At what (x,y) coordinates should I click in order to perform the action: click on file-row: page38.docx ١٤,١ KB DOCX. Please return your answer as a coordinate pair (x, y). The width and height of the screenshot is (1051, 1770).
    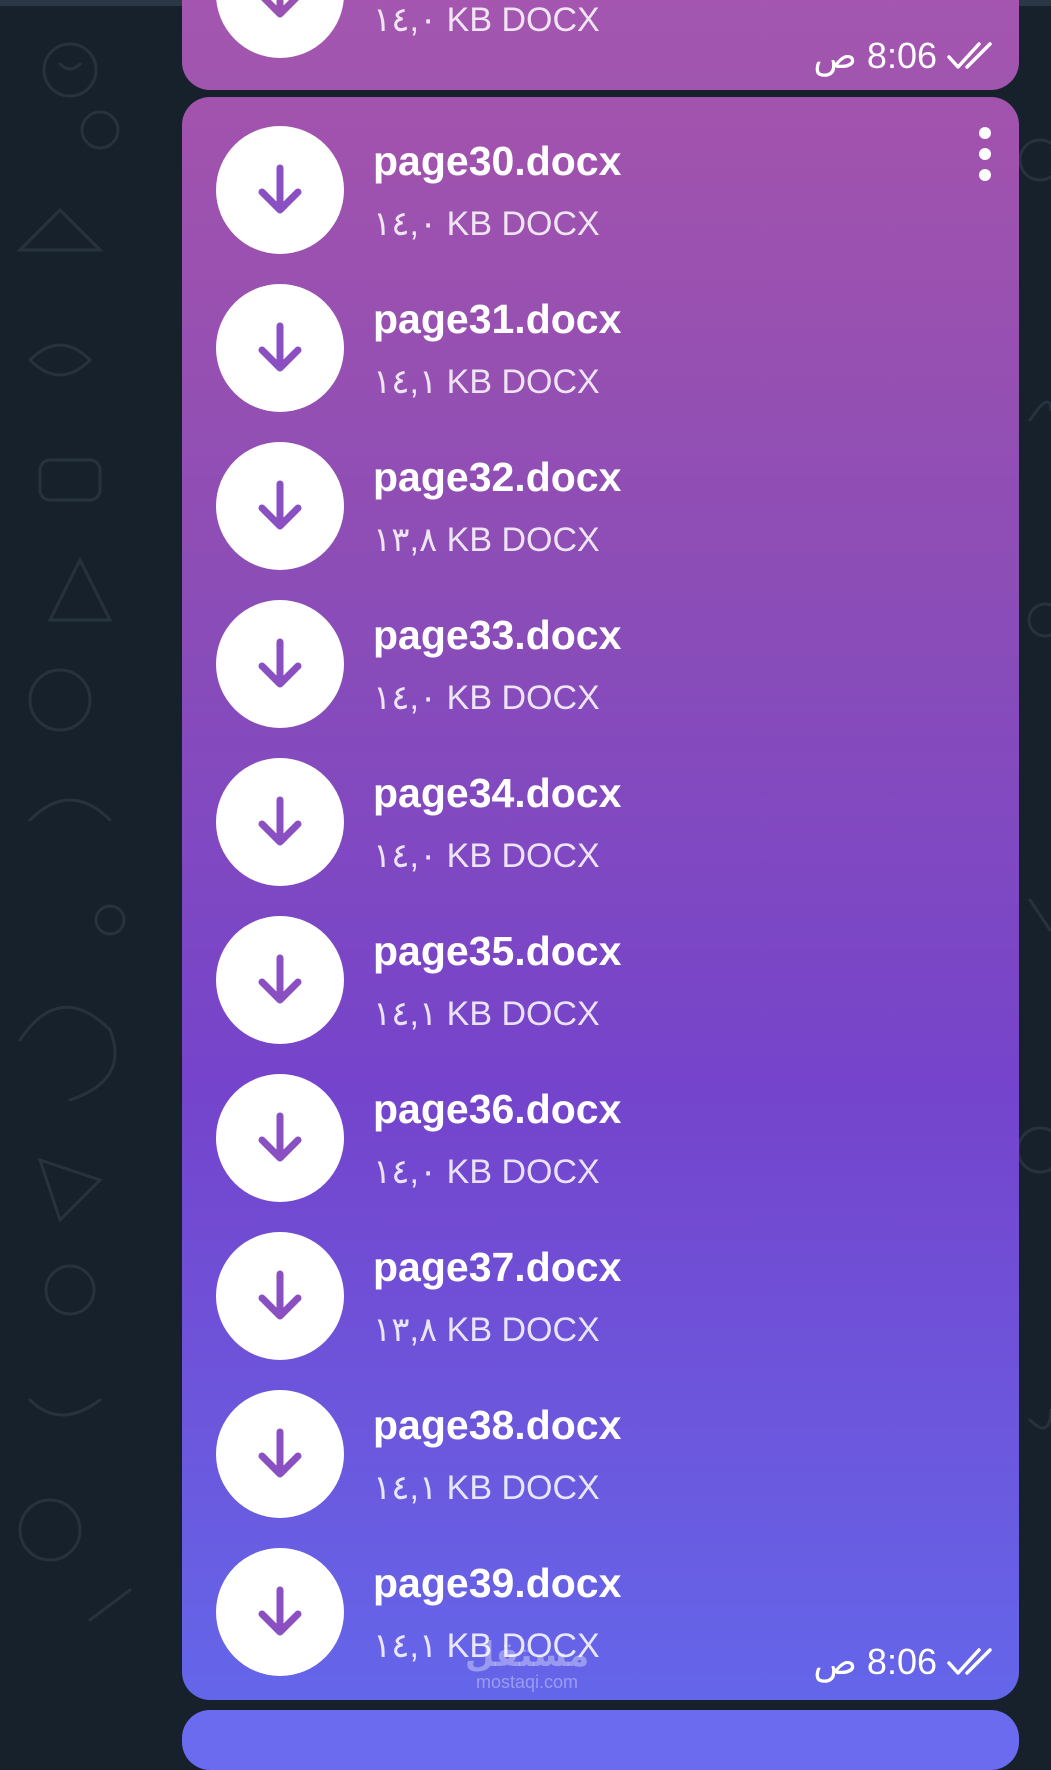
    Looking at the image, I should click on (596, 1454).